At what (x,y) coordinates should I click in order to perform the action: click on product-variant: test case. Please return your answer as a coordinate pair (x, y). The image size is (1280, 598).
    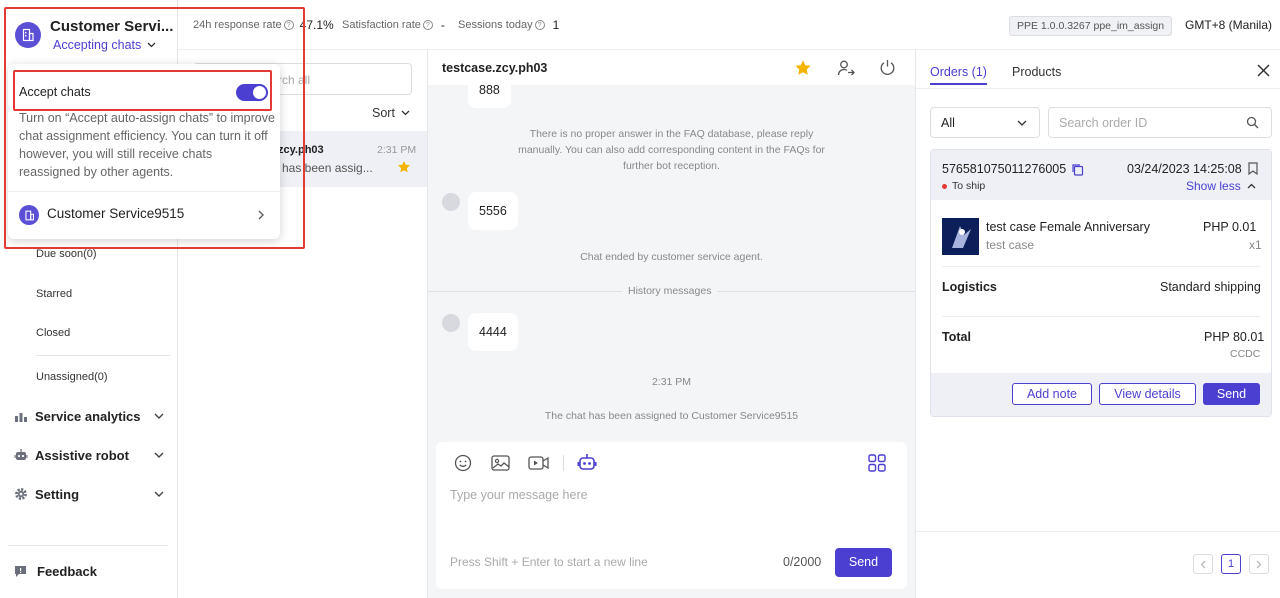
    Looking at the image, I should click on (1010, 245).